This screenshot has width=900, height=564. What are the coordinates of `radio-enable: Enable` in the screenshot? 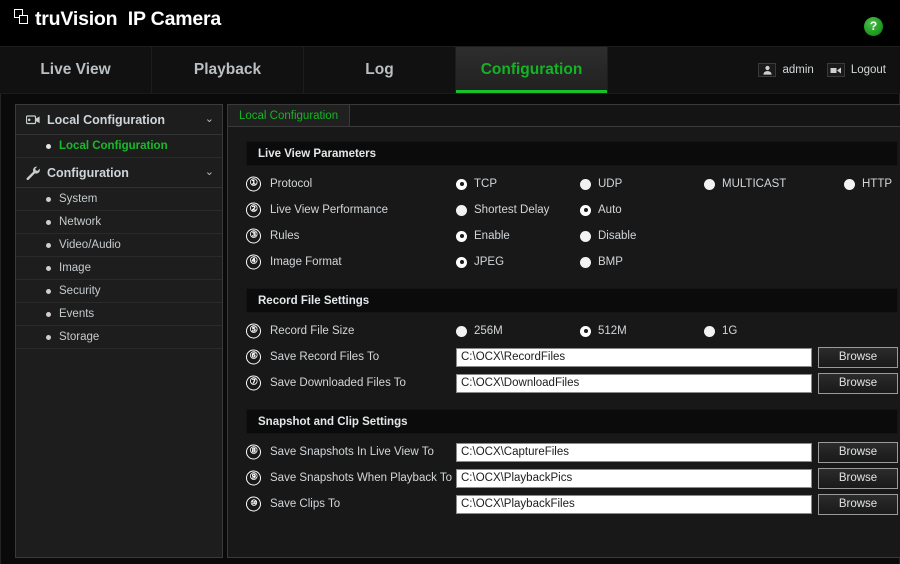 It's located at (518, 236).